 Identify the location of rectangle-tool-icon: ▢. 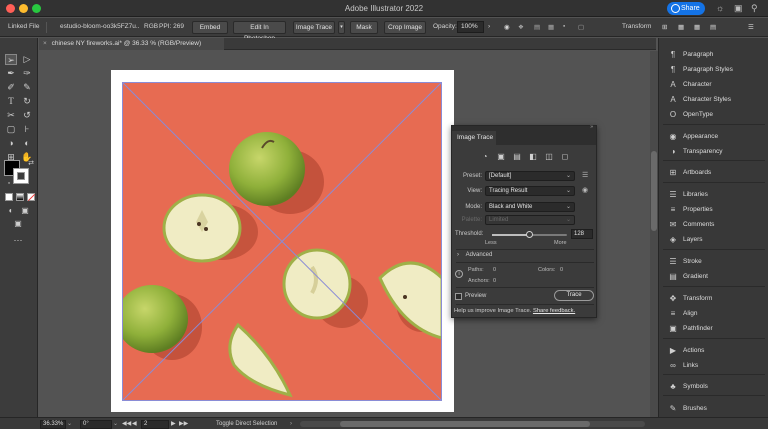
(11, 129).